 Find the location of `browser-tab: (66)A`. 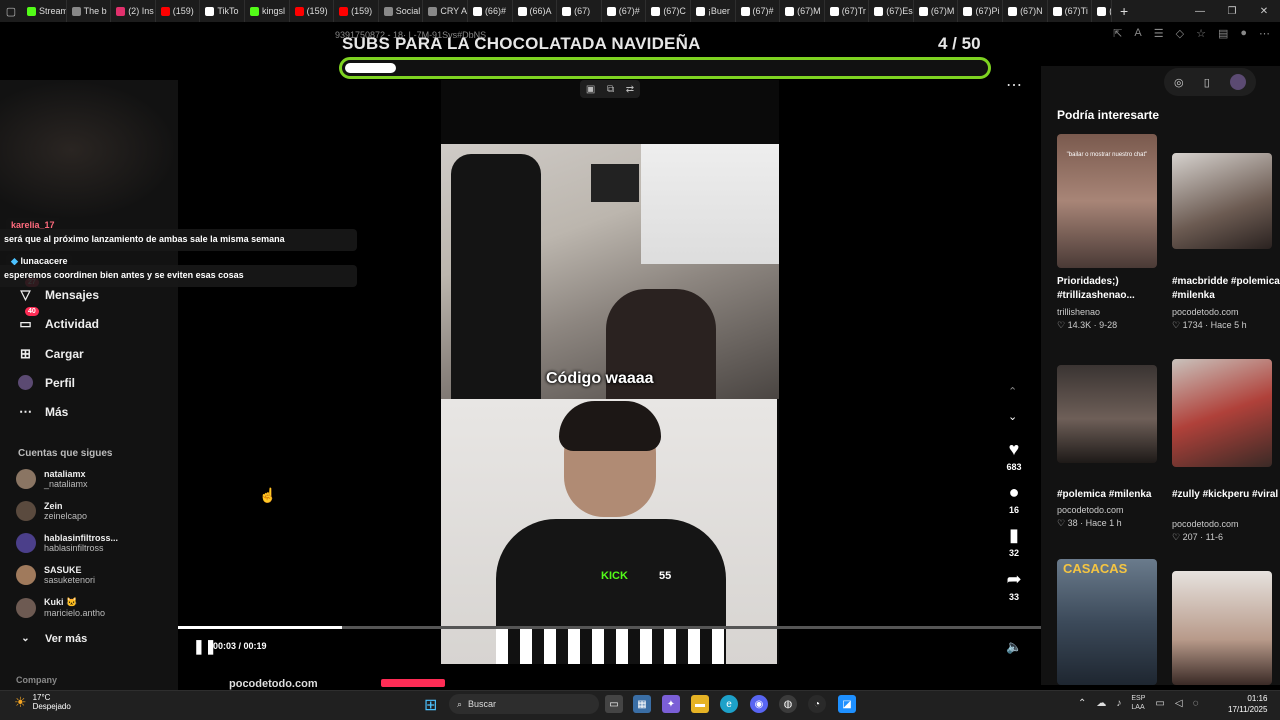

browser-tab: (66)A is located at coordinates (535, 11).